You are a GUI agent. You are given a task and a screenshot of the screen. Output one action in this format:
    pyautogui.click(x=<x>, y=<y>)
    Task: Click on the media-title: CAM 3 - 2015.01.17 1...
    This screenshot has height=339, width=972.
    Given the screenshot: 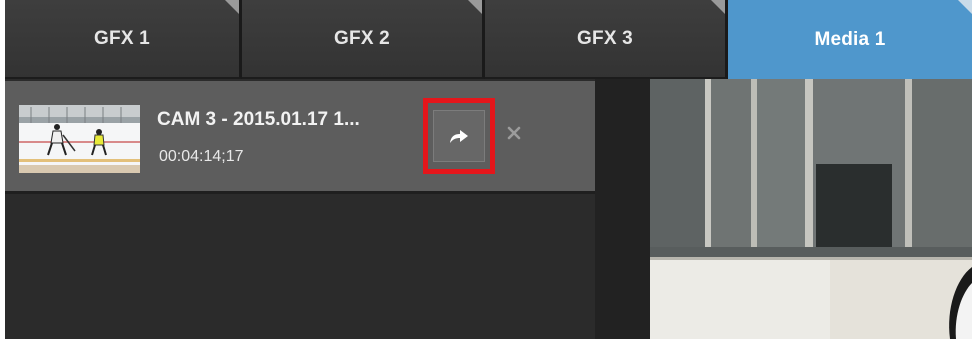 What is the action you would take?
    pyautogui.click(x=258, y=119)
    